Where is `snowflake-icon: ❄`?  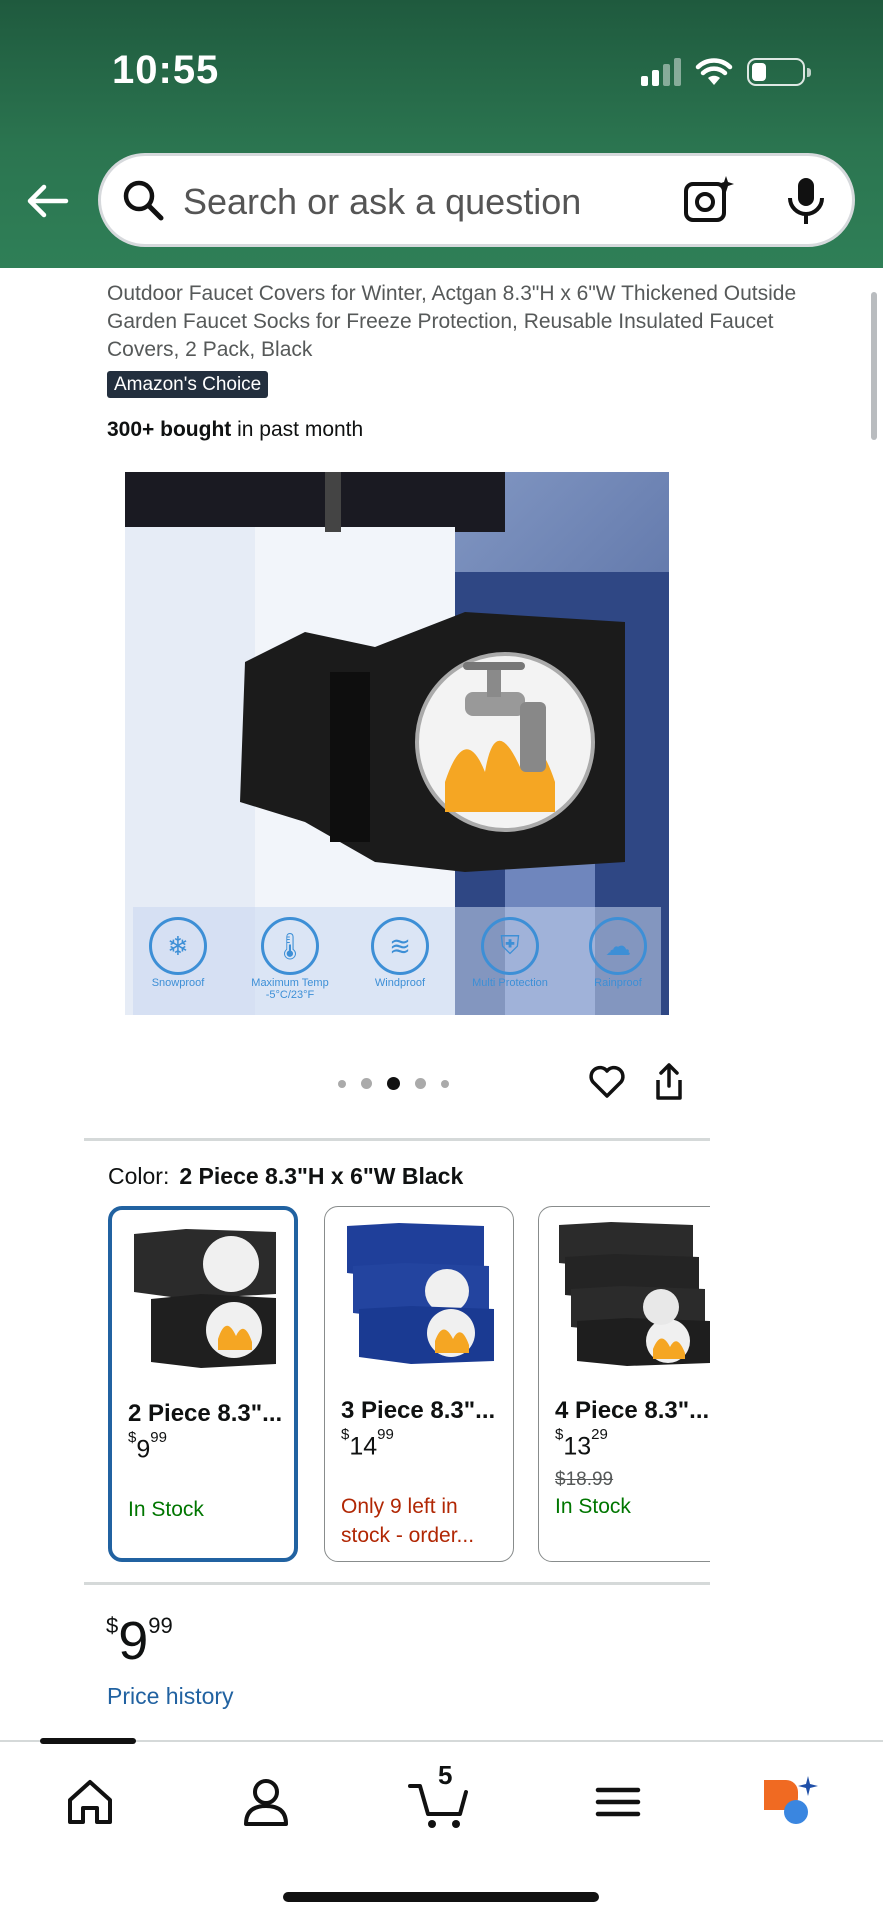
snowflake-icon: ❄ is located at coordinates (178, 946).